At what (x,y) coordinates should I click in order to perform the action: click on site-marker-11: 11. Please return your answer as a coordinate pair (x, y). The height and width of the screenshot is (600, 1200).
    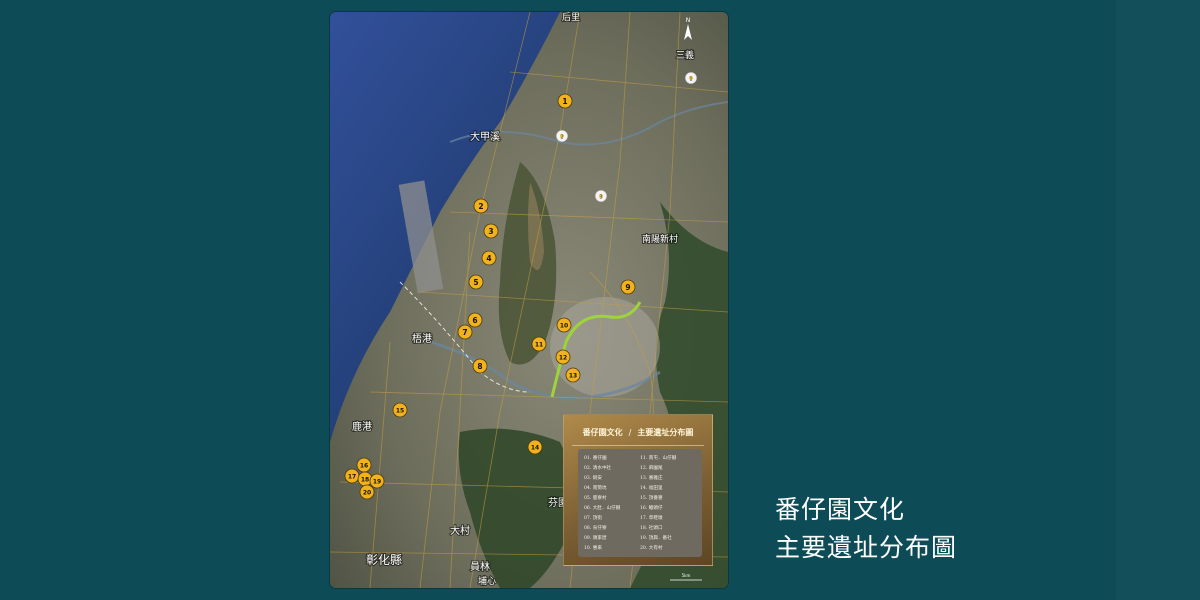
    Looking at the image, I should click on (539, 344).